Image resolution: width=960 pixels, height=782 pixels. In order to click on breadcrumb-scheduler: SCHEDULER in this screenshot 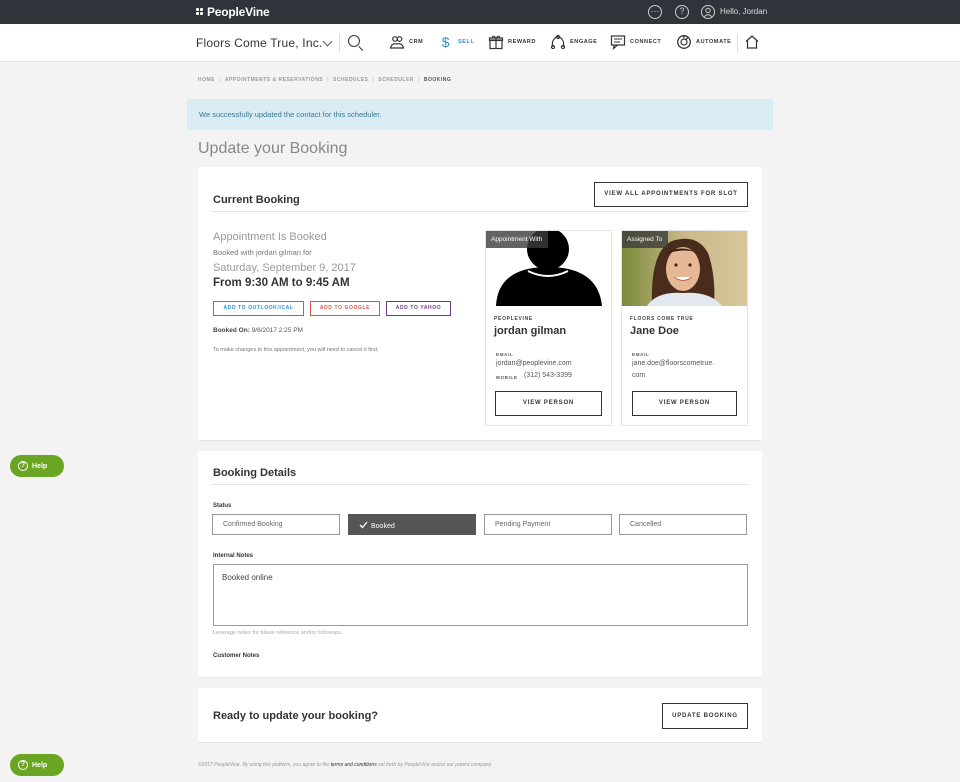, I will do `click(396, 80)`.